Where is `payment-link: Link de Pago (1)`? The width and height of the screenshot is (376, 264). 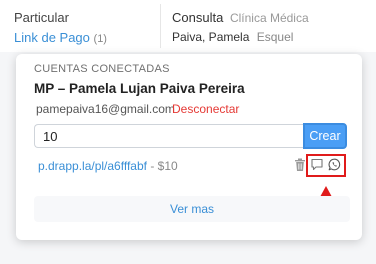 payment-link: Link de Pago (1) is located at coordinates (60, 37).